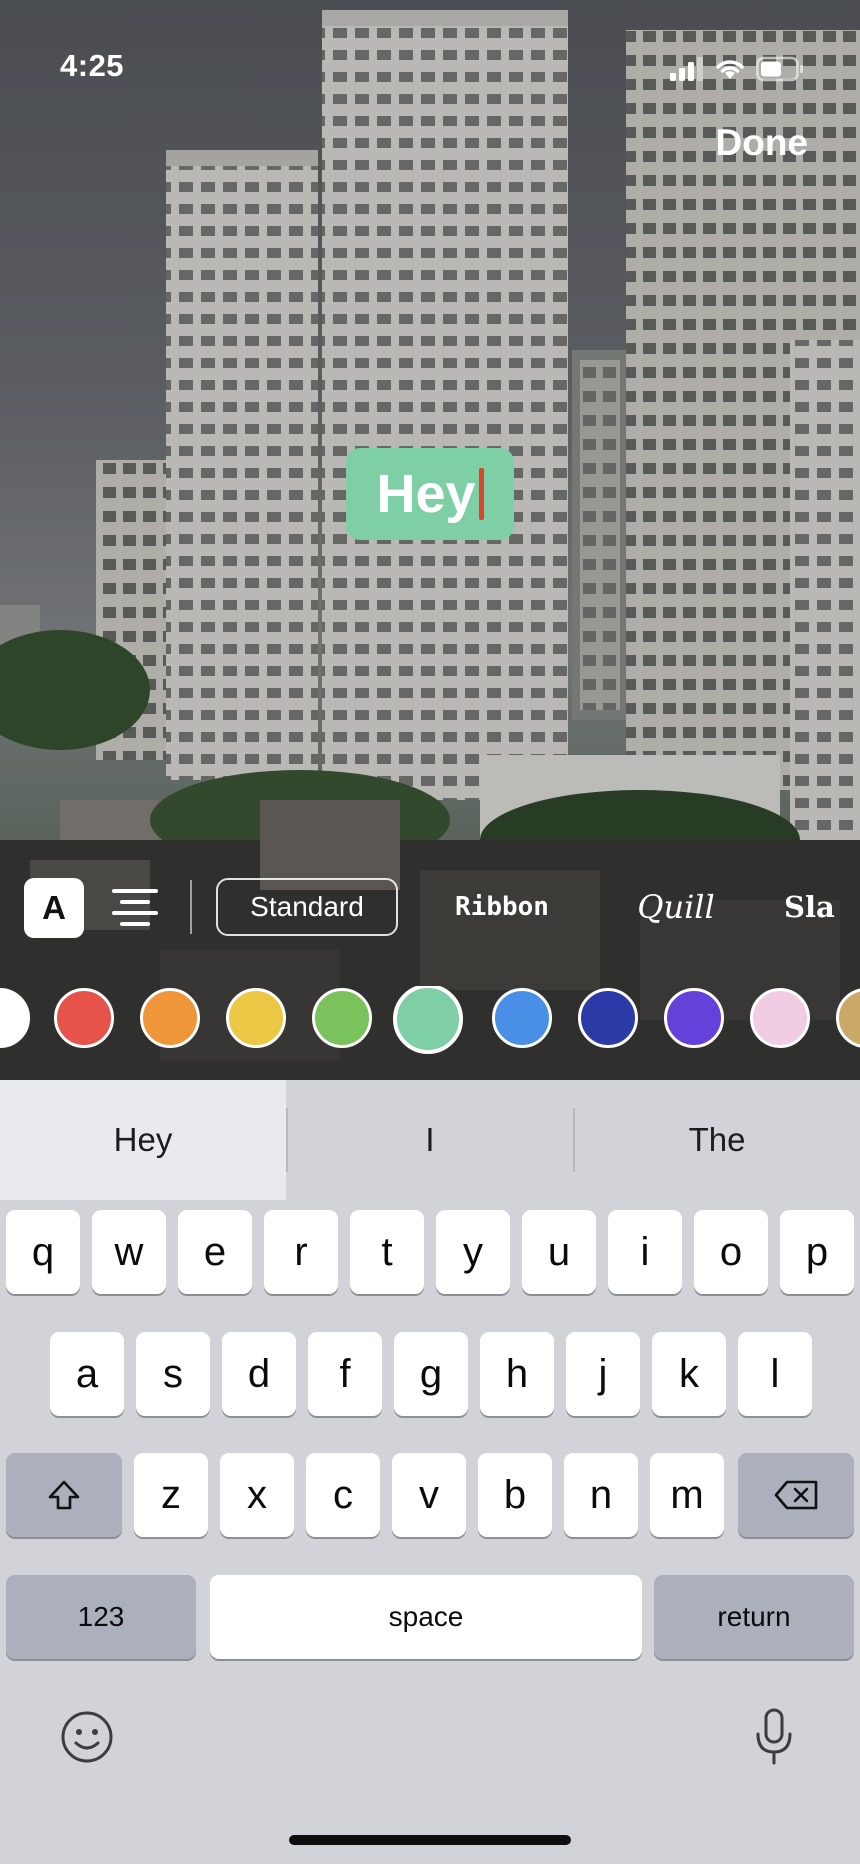 The height and width of the screenshot is (1864, 860). What do you see at coordinates (87, 1374) in the screenshot?
I see `key-a: a` at bounding box center [87, 1374].